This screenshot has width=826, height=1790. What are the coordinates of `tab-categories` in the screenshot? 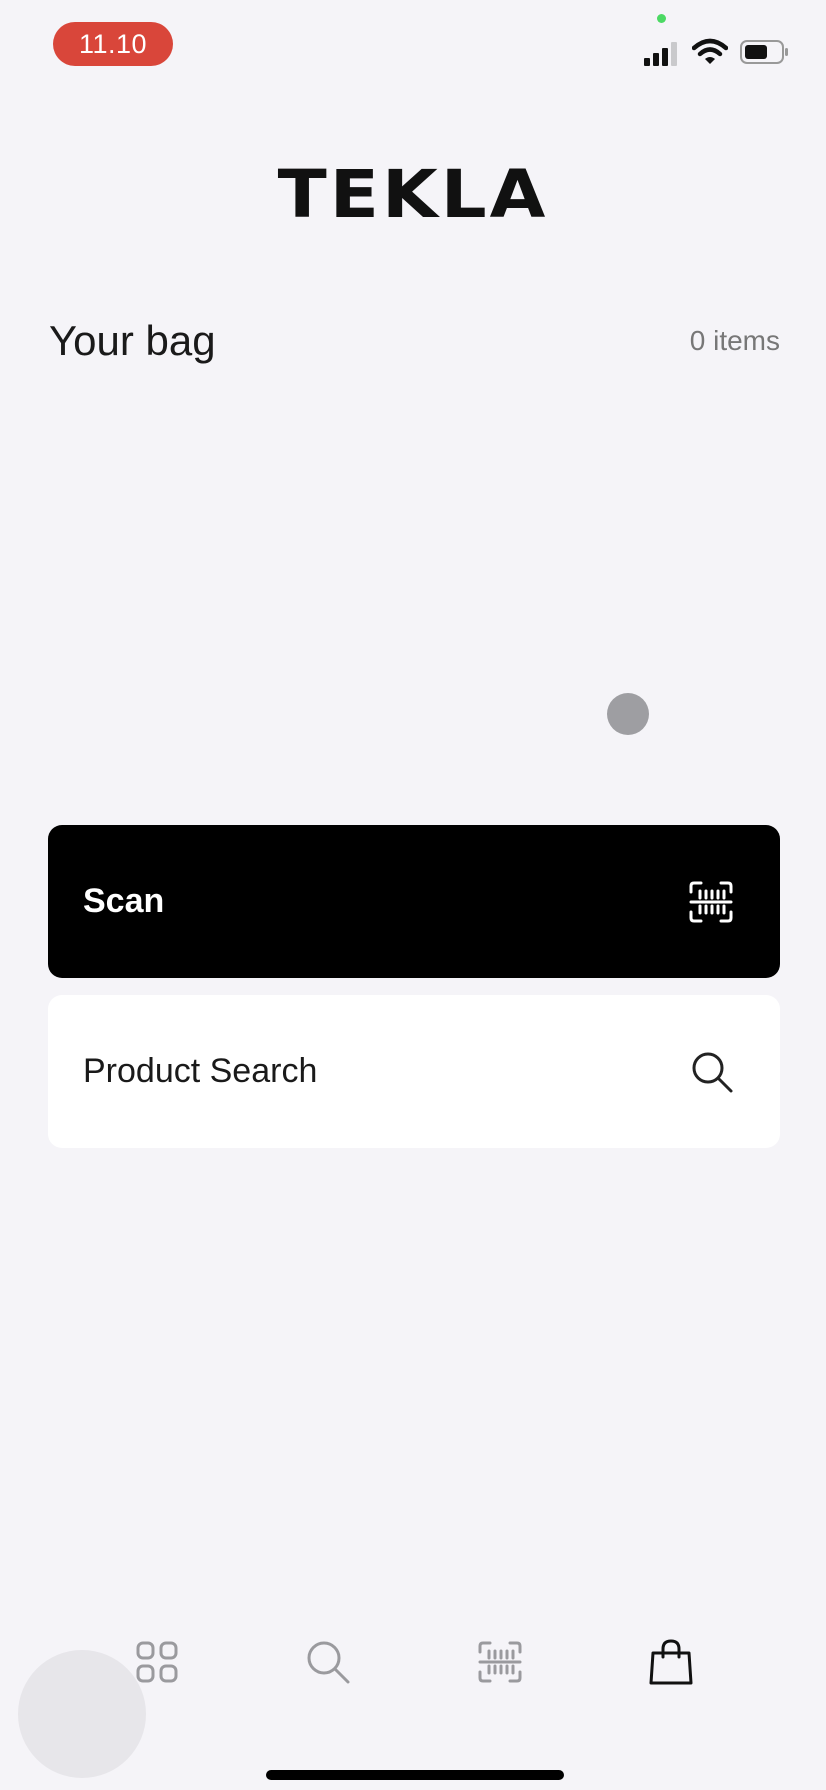 It's located at (157, 1662).